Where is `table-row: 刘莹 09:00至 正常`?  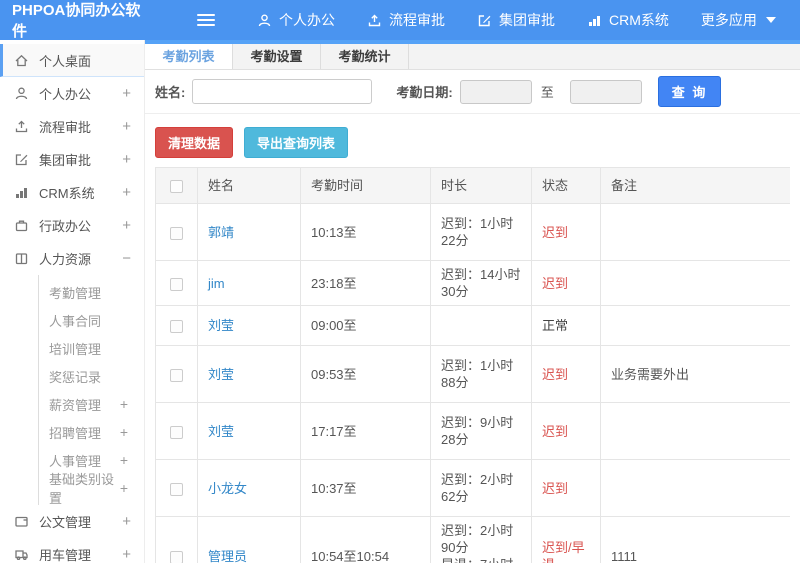 table-row: 刘莹 09:00至 正常 is located at coordinates (472, 325).